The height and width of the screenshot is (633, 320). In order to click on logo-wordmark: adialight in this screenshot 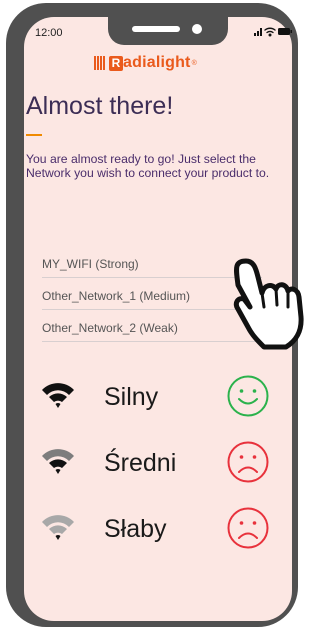, I will do `click(157, 62)`.